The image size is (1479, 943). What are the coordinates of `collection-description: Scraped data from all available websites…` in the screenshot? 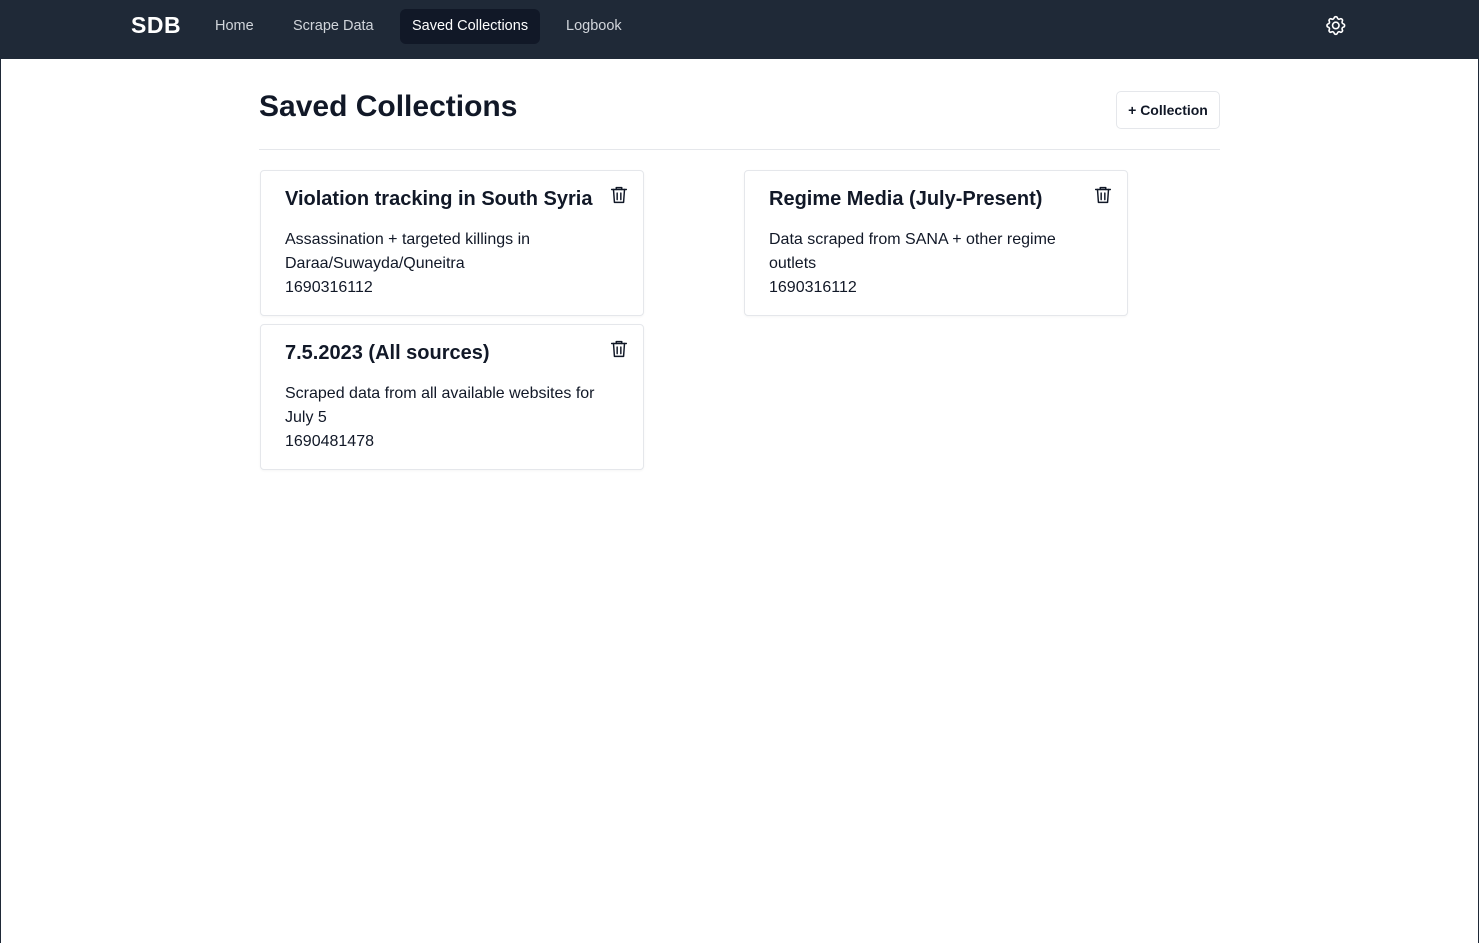 It's located at (440, 405).